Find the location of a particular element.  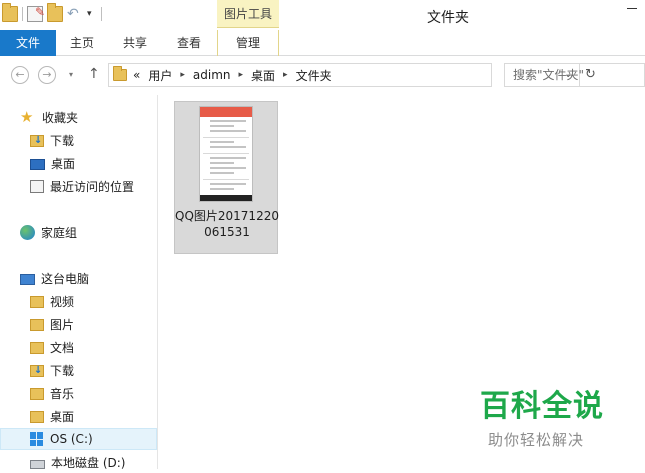

sidebar-item-this-pc: 这台电脑 is located at coordinates (54, 278).